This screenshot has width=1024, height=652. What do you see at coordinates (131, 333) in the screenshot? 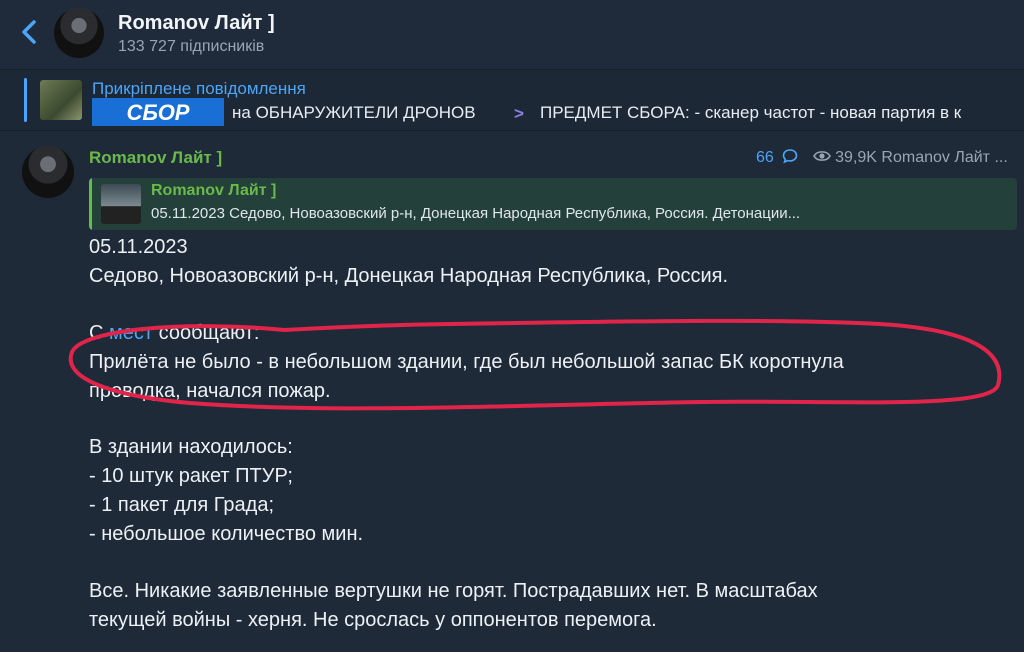
I see `sources-link: мест` at bounding box center [131, 333].